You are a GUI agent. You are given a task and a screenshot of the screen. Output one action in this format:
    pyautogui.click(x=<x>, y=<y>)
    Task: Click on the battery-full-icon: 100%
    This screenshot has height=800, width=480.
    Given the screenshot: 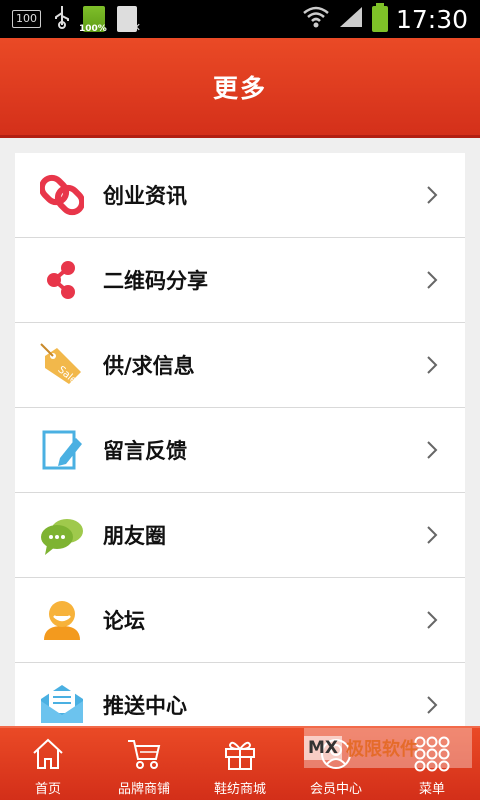 What is the action you would take?
    pyautogui.click(x=93, y=20)
    